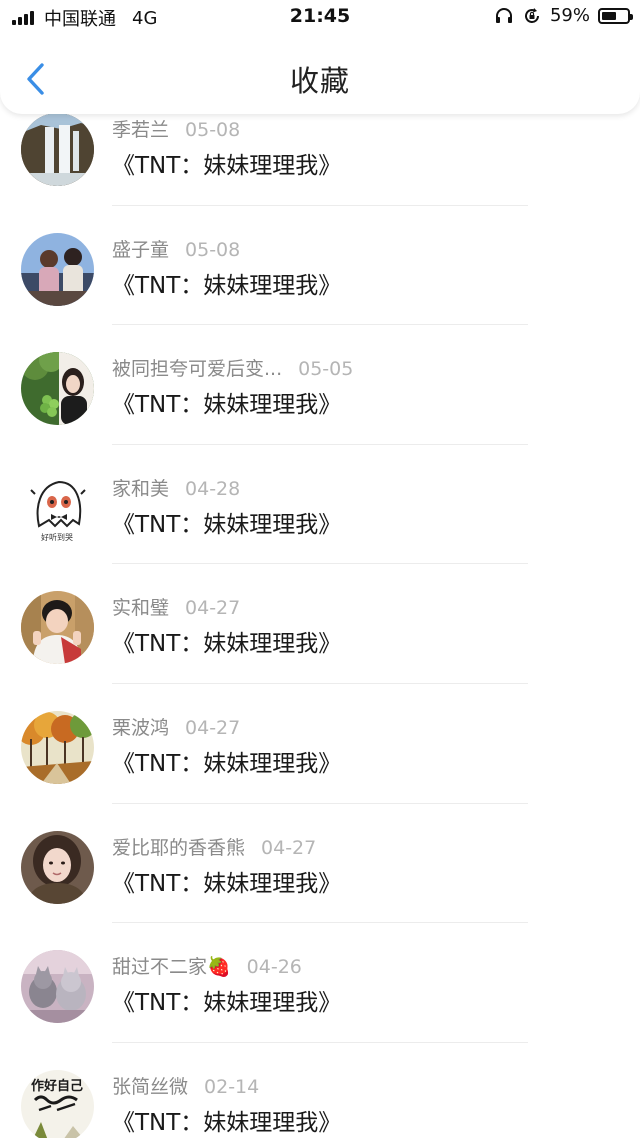 This screenshot has width=640, height=1138. I want to click on list-item: 栗波鸿 04-27 《TNT：妹妹理理我》, so click(320, 744).